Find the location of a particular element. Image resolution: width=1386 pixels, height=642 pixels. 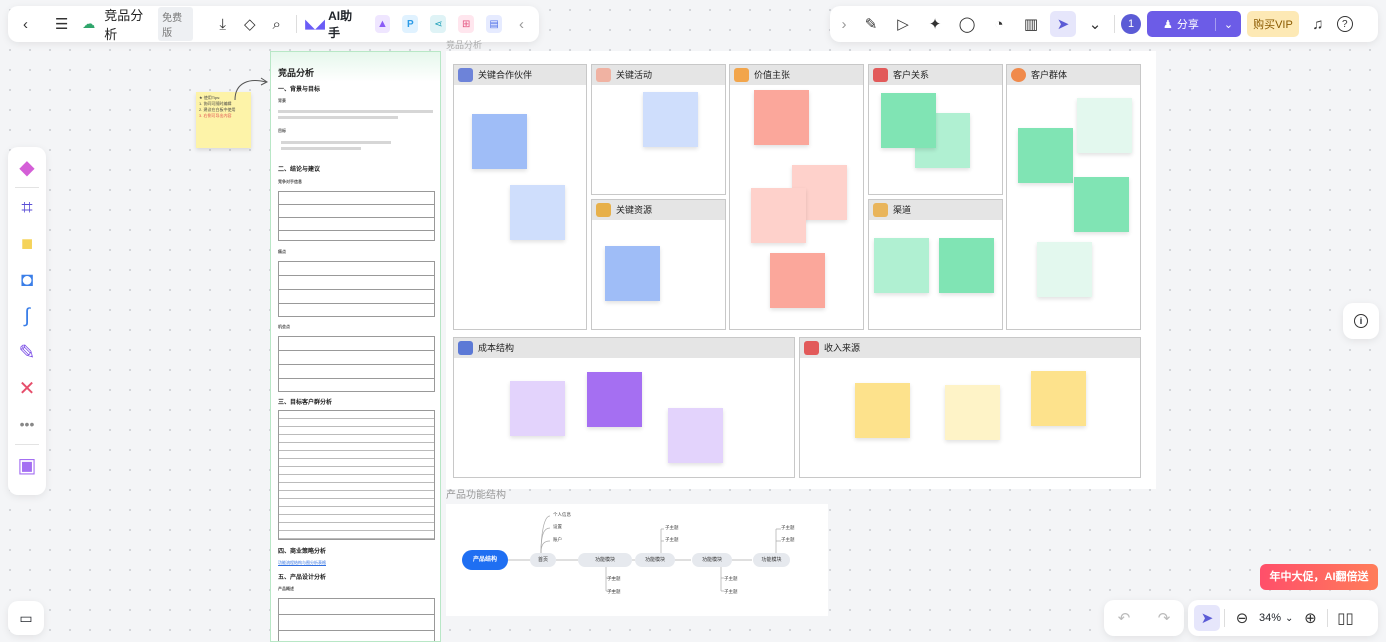

notification-bell-icon: ♫ is located at coordinates (1318, 24).